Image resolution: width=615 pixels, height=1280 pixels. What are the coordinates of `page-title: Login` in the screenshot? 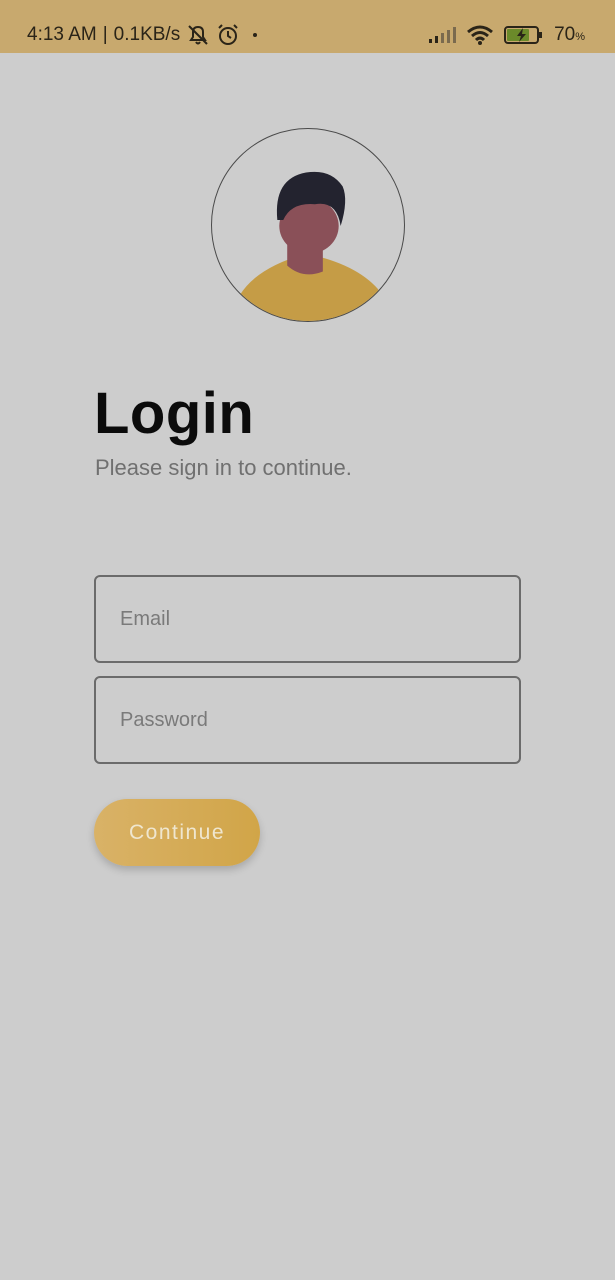 It's located at (174, 413).